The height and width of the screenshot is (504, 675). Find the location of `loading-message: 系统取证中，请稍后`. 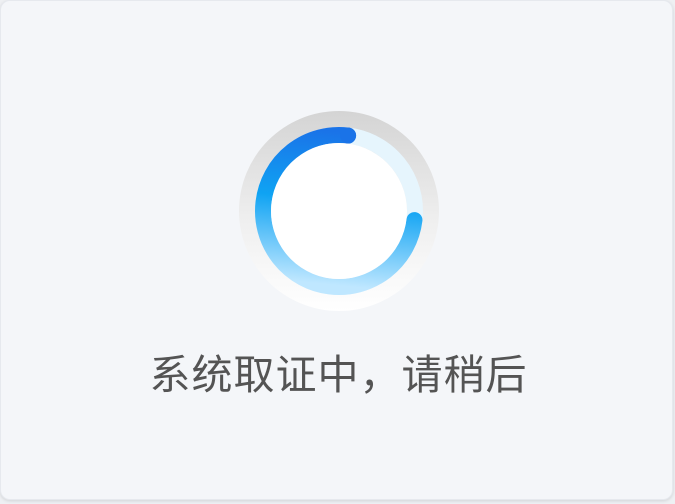

loading-message: 系统取证中，请稍后 is located at coordinates (338, 375).